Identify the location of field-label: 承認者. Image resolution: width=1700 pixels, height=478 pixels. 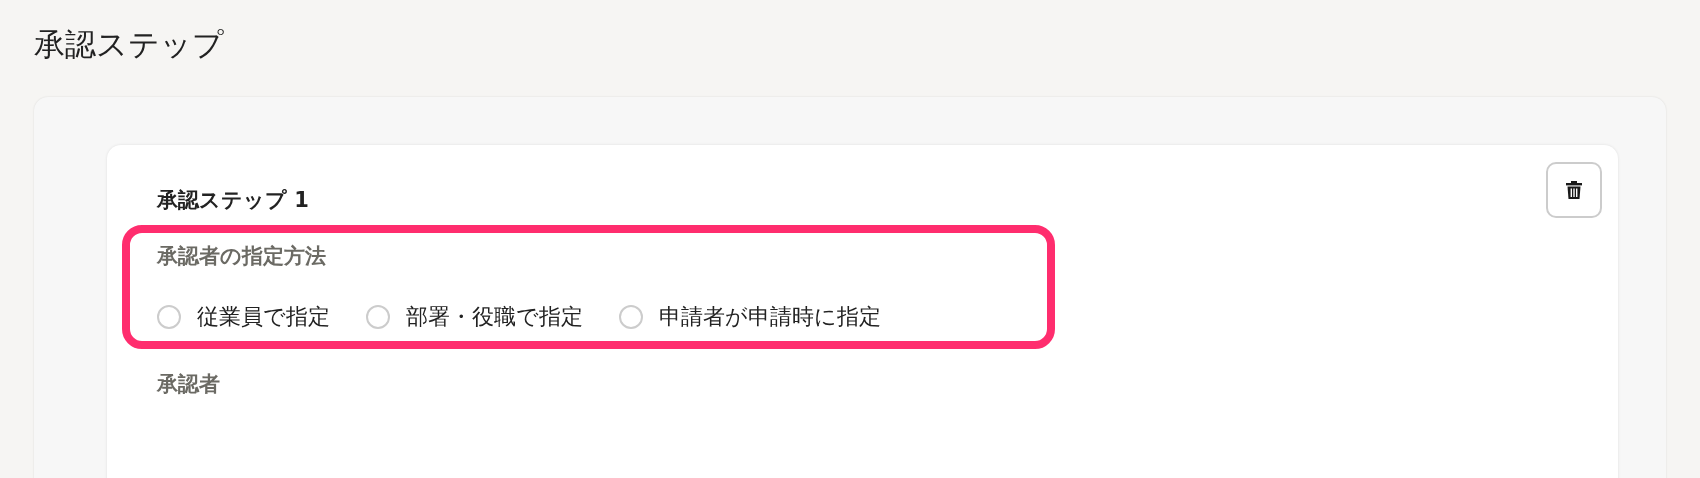
(189, 384).